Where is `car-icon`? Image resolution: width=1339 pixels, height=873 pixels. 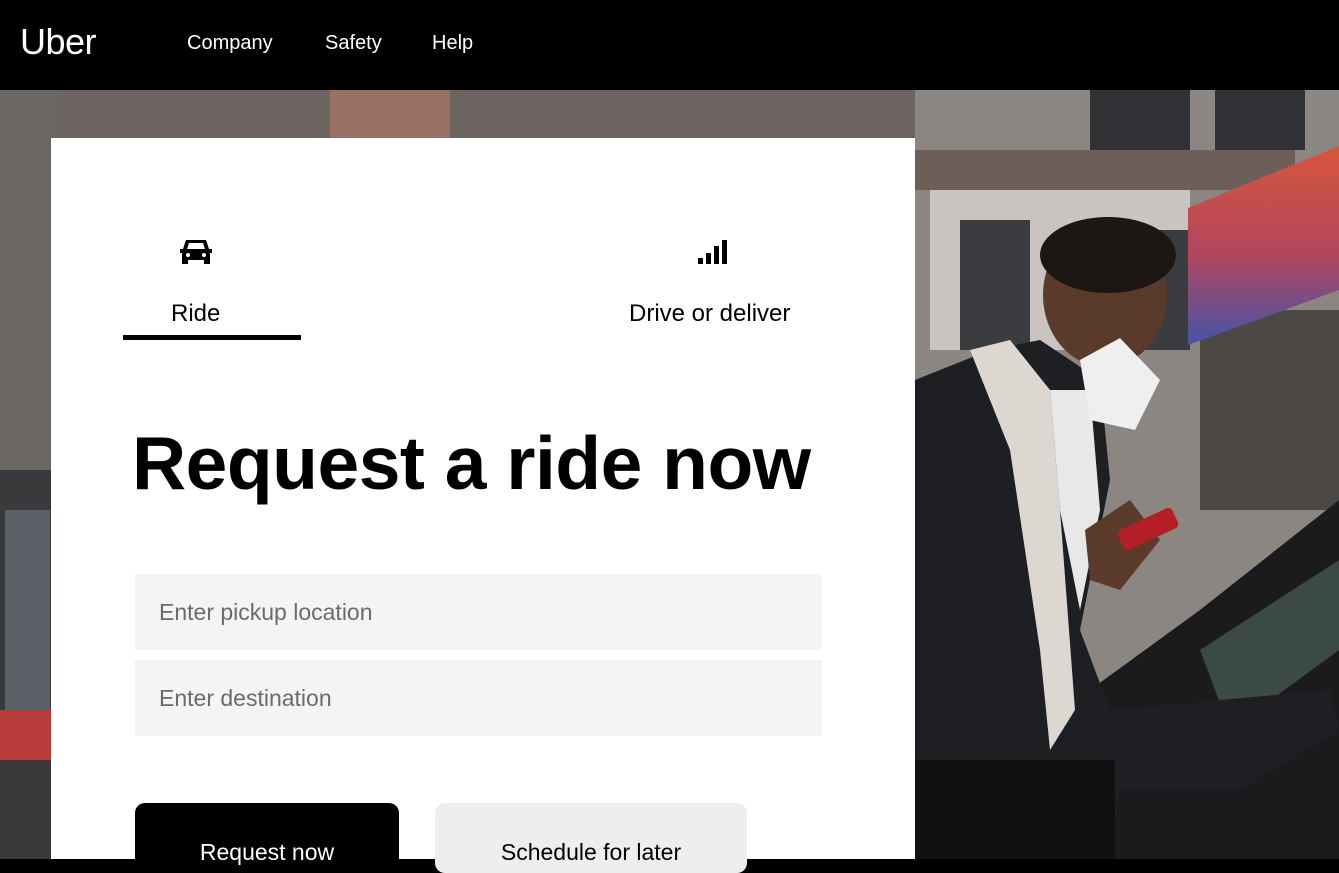
car-icon is located at coordinates (196, 252).